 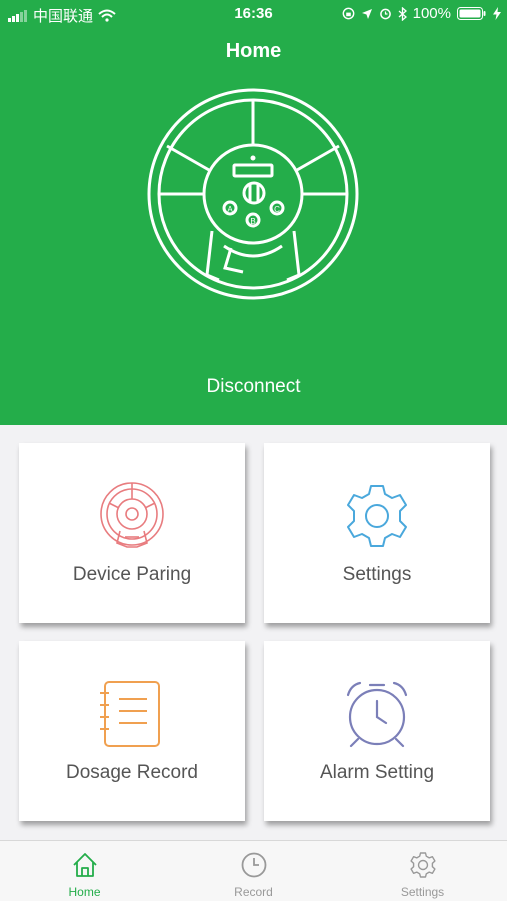 What do you see at coordinates (277, 209) in the screenshot?
I see `button-c-label: C` at bounding box center [277, 209].